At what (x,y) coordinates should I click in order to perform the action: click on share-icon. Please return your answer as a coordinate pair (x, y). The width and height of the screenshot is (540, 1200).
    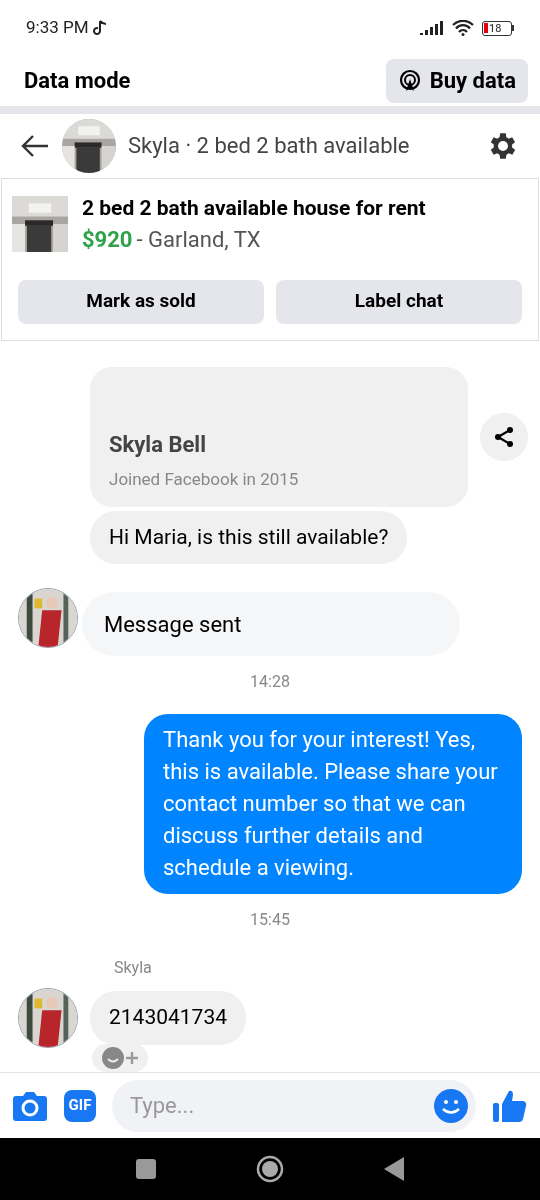
    Looking at the image, I should click on (504, 436).